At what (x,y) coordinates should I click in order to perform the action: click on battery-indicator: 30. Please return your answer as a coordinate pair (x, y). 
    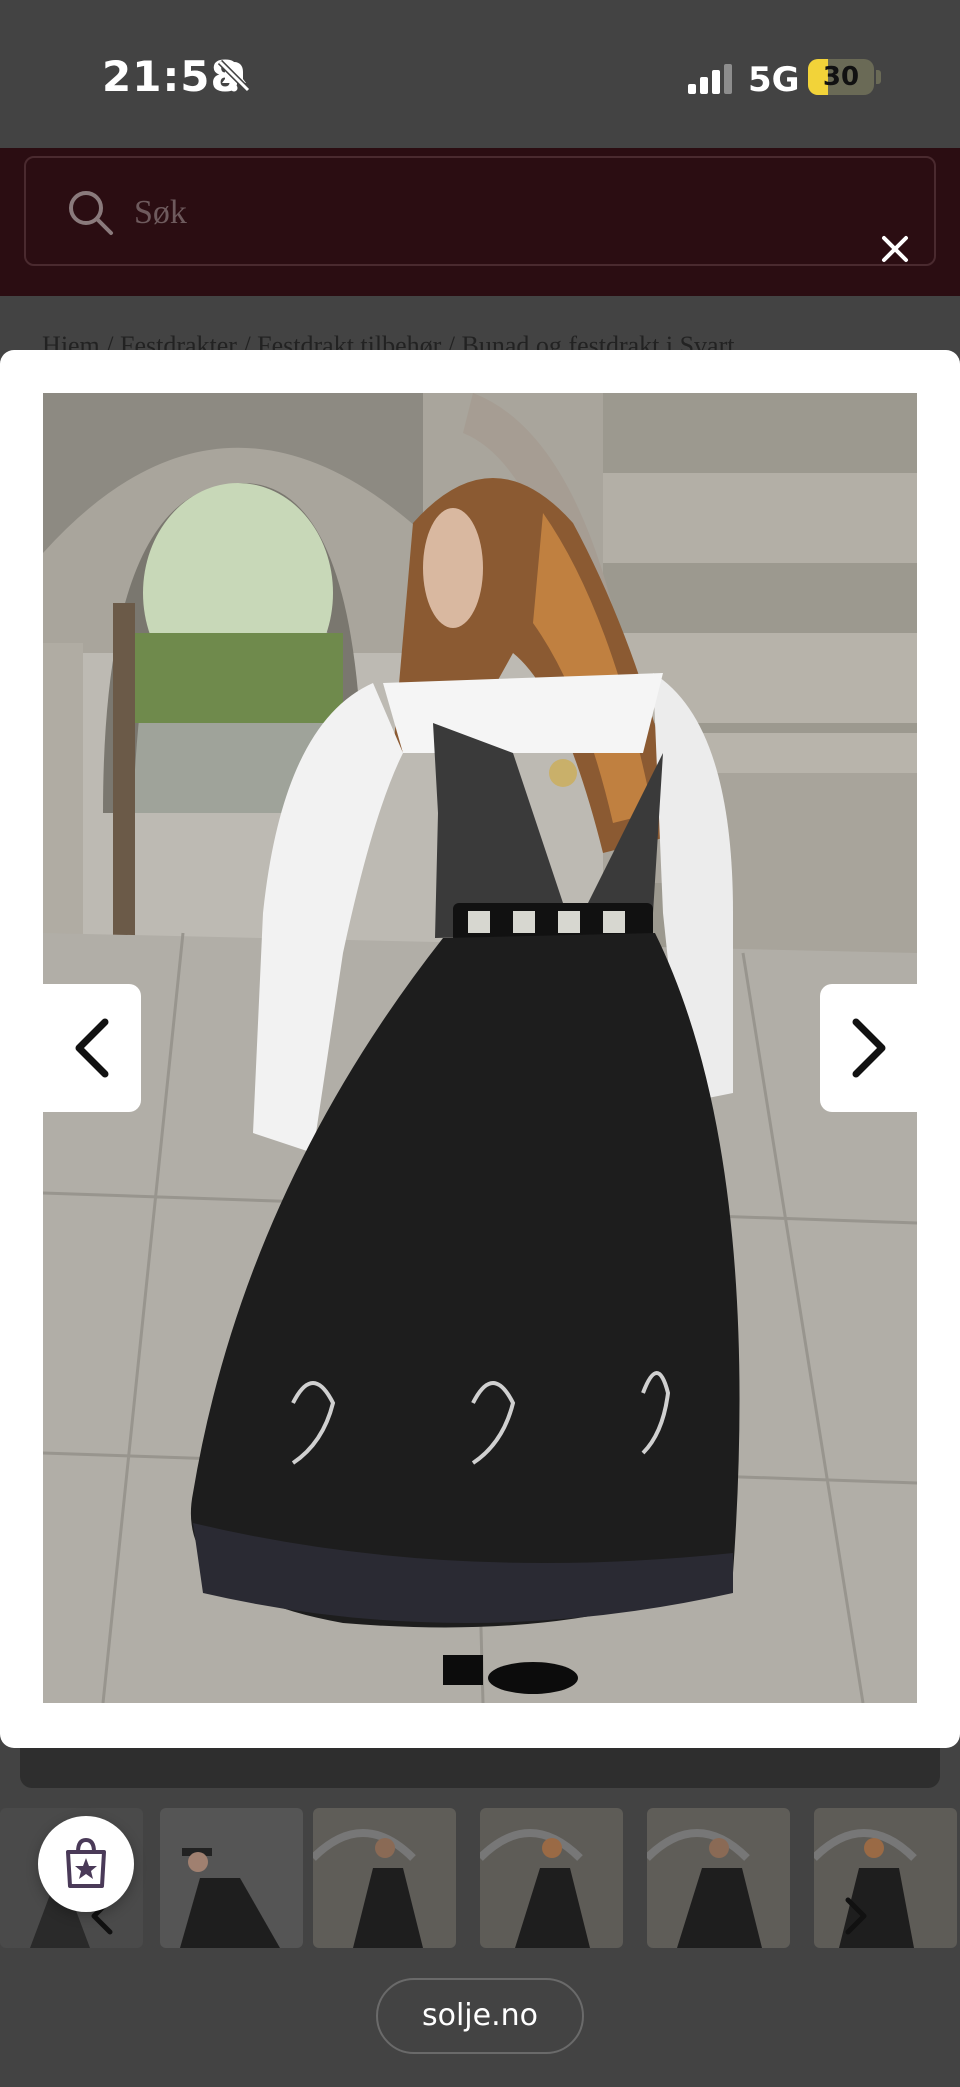
    Looking at the image, I should click on (841, 77).